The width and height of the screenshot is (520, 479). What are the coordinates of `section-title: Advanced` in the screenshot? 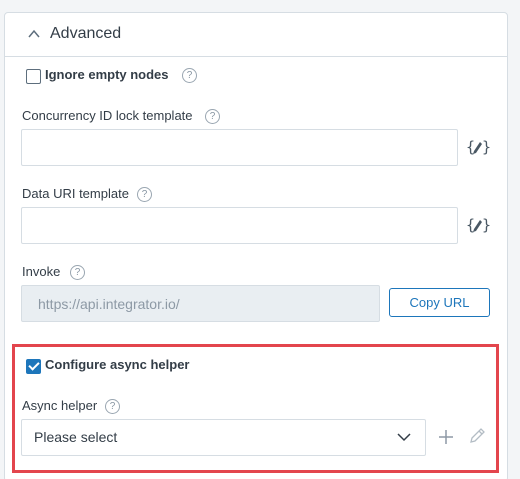 It's located at (86, 33).